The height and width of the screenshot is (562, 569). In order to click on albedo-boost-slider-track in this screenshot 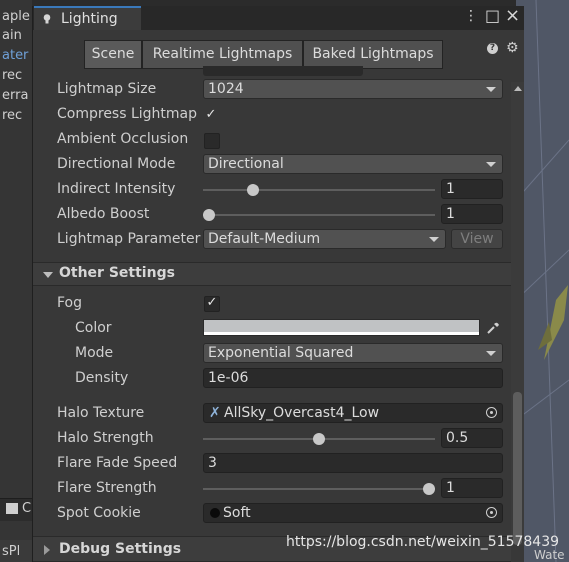, I will do `click(319, 215)`.